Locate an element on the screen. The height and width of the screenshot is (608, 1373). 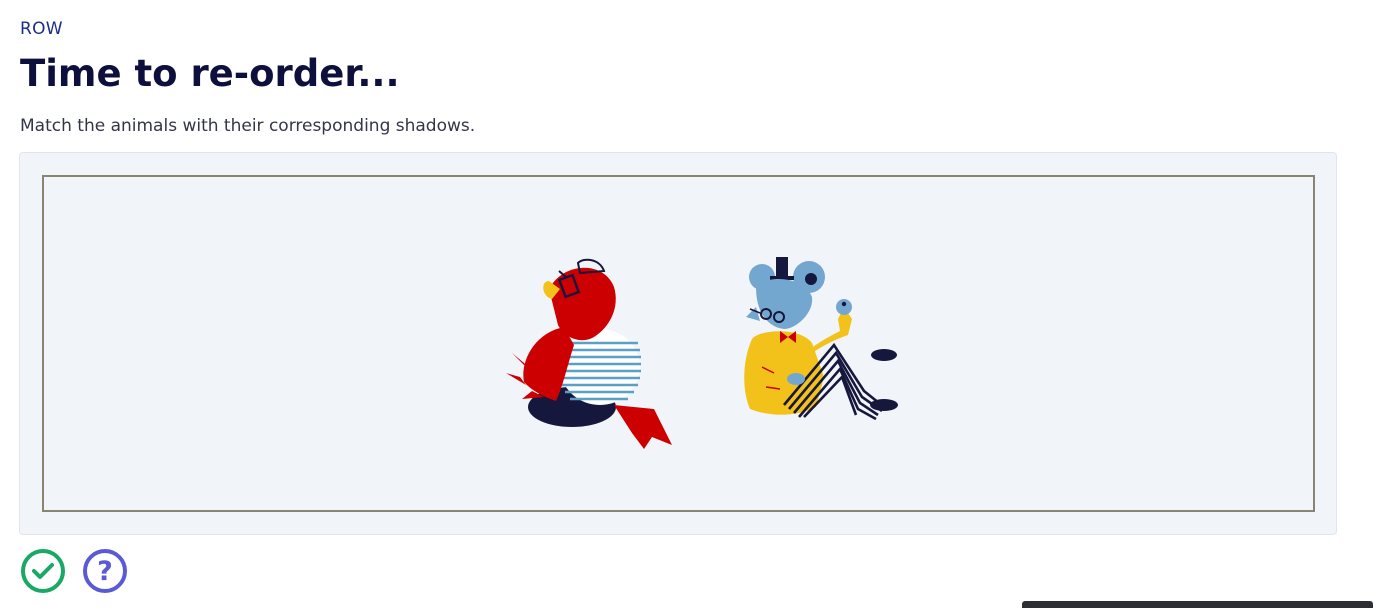
mouse-illustration is located at coordinates (821, 339).